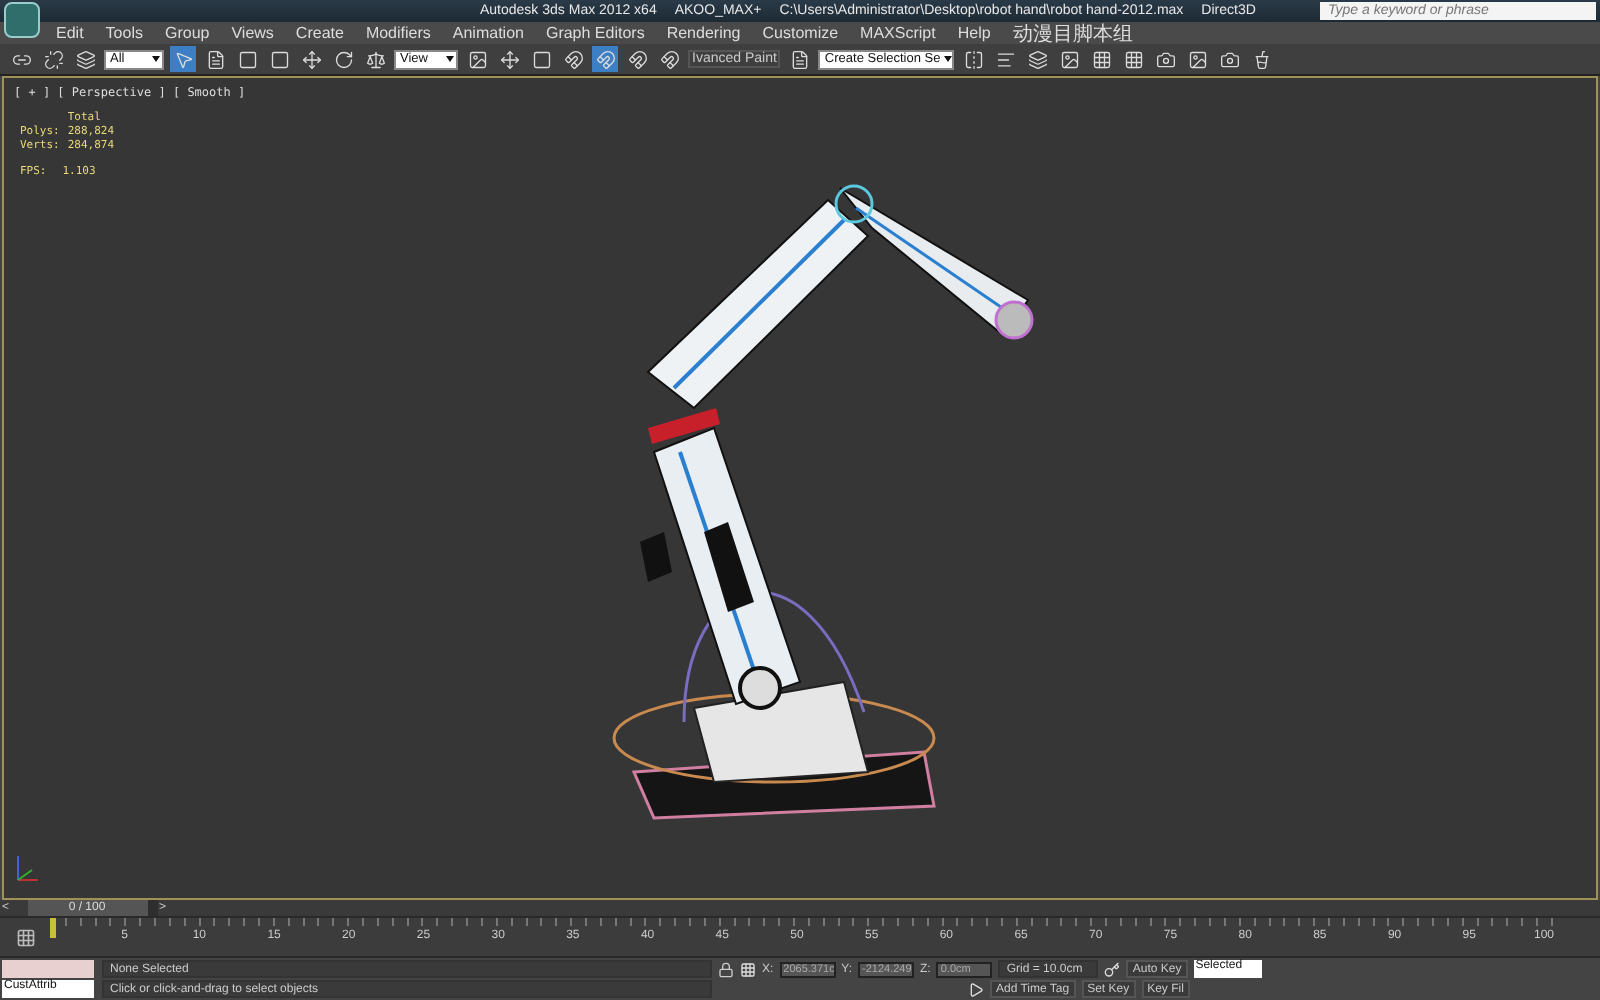 Image resolution: width=1600 pixels, height=1000 pixels. I want to click on menu-item: Group, so click(187, 33).